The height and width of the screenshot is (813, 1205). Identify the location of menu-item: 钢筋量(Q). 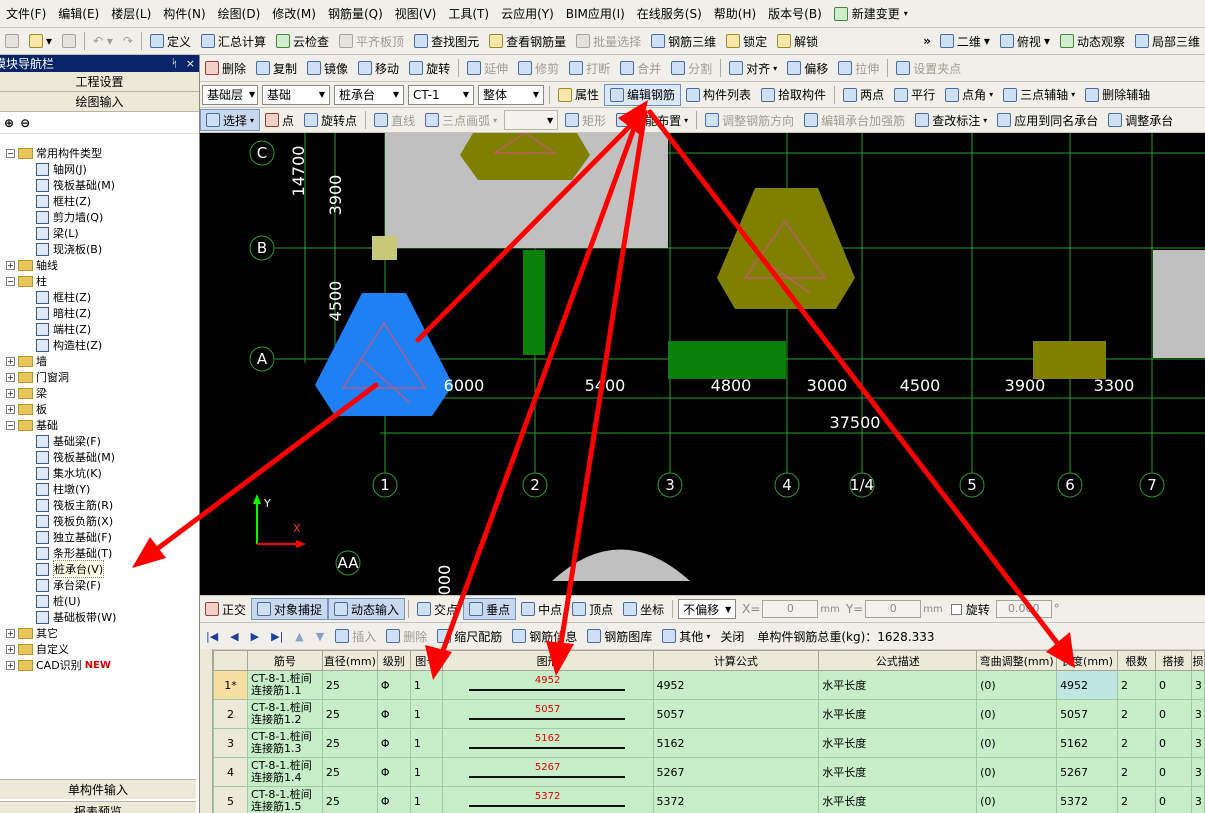
(355, 13).